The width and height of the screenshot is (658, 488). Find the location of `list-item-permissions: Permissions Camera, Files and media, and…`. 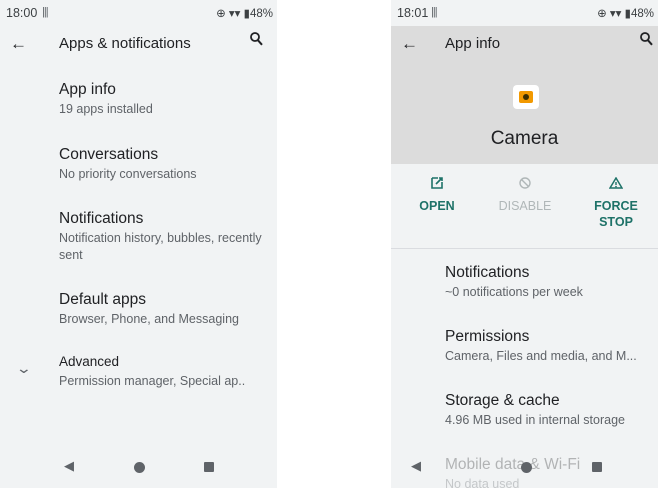

list-item-permissions: Permissions Camera, Files and media, and… is located at coordinates (547, 346).